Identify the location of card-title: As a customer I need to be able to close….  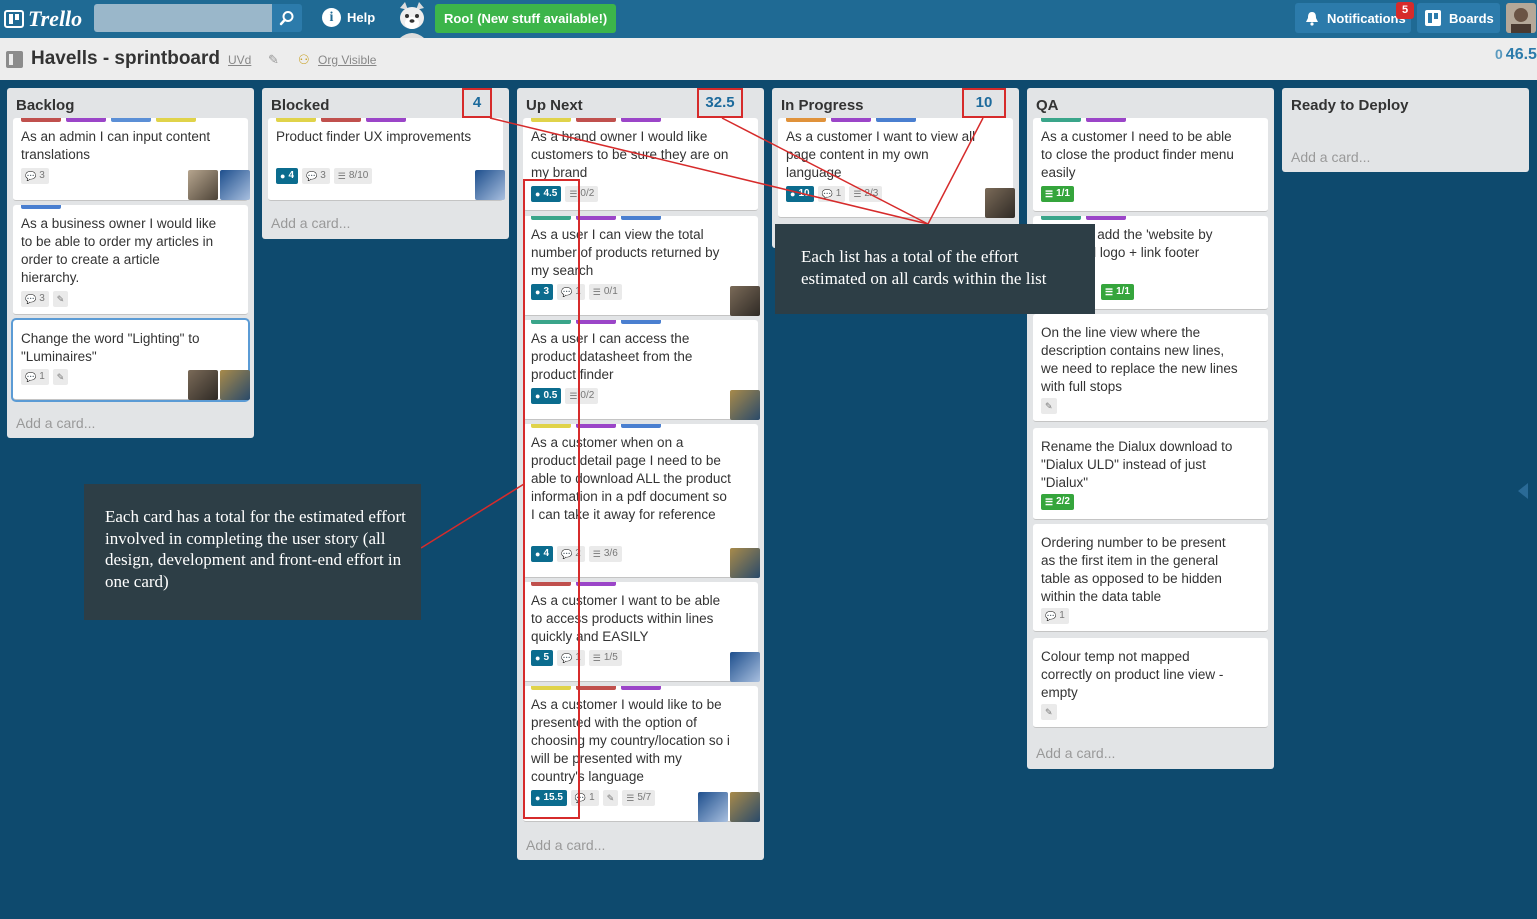
(1137, 154).